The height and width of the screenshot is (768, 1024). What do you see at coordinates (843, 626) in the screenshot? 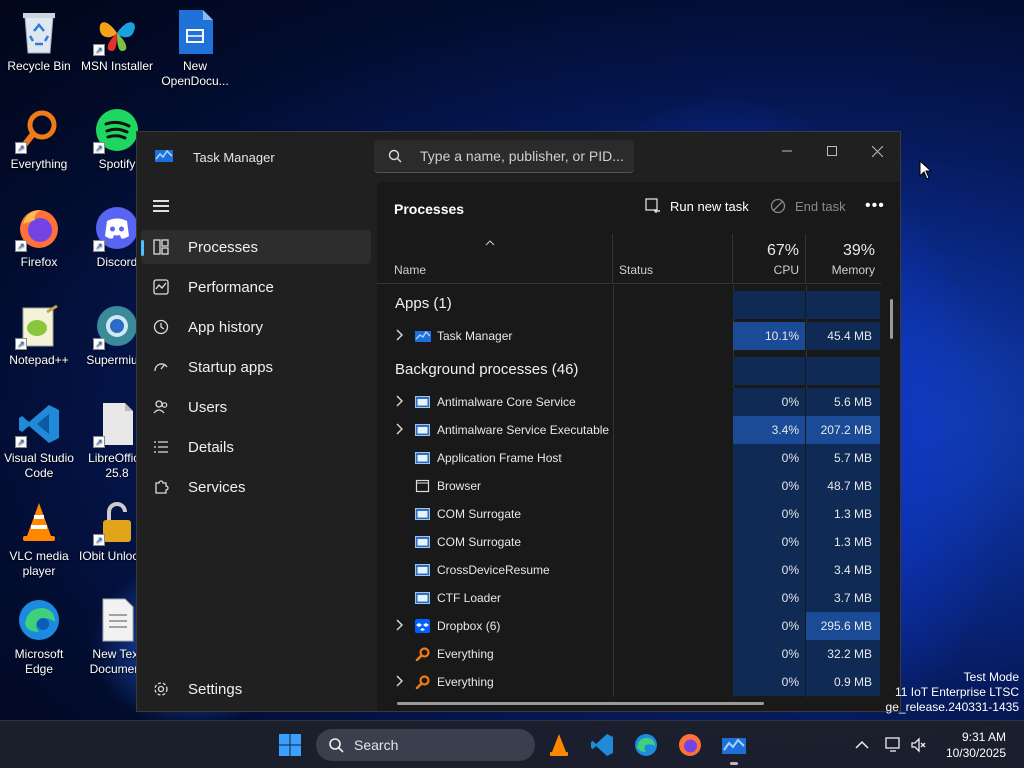
I see `process-memory: 295.6 MB` at bounding box center [843, 626].